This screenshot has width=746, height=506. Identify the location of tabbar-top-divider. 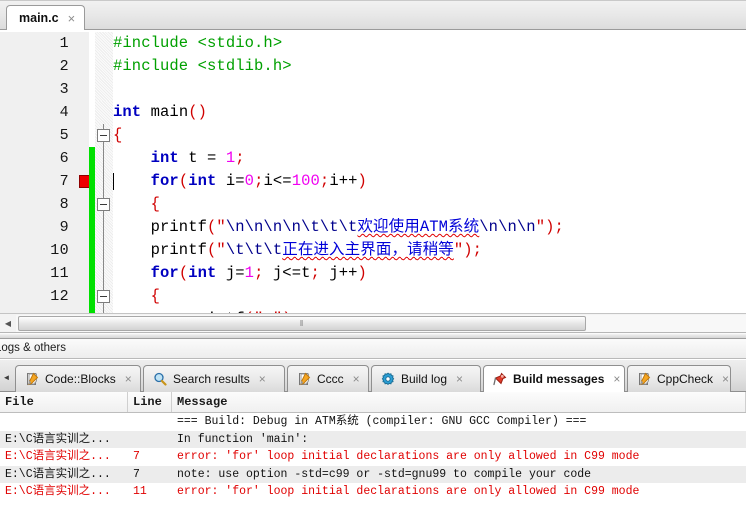
(373, 0).